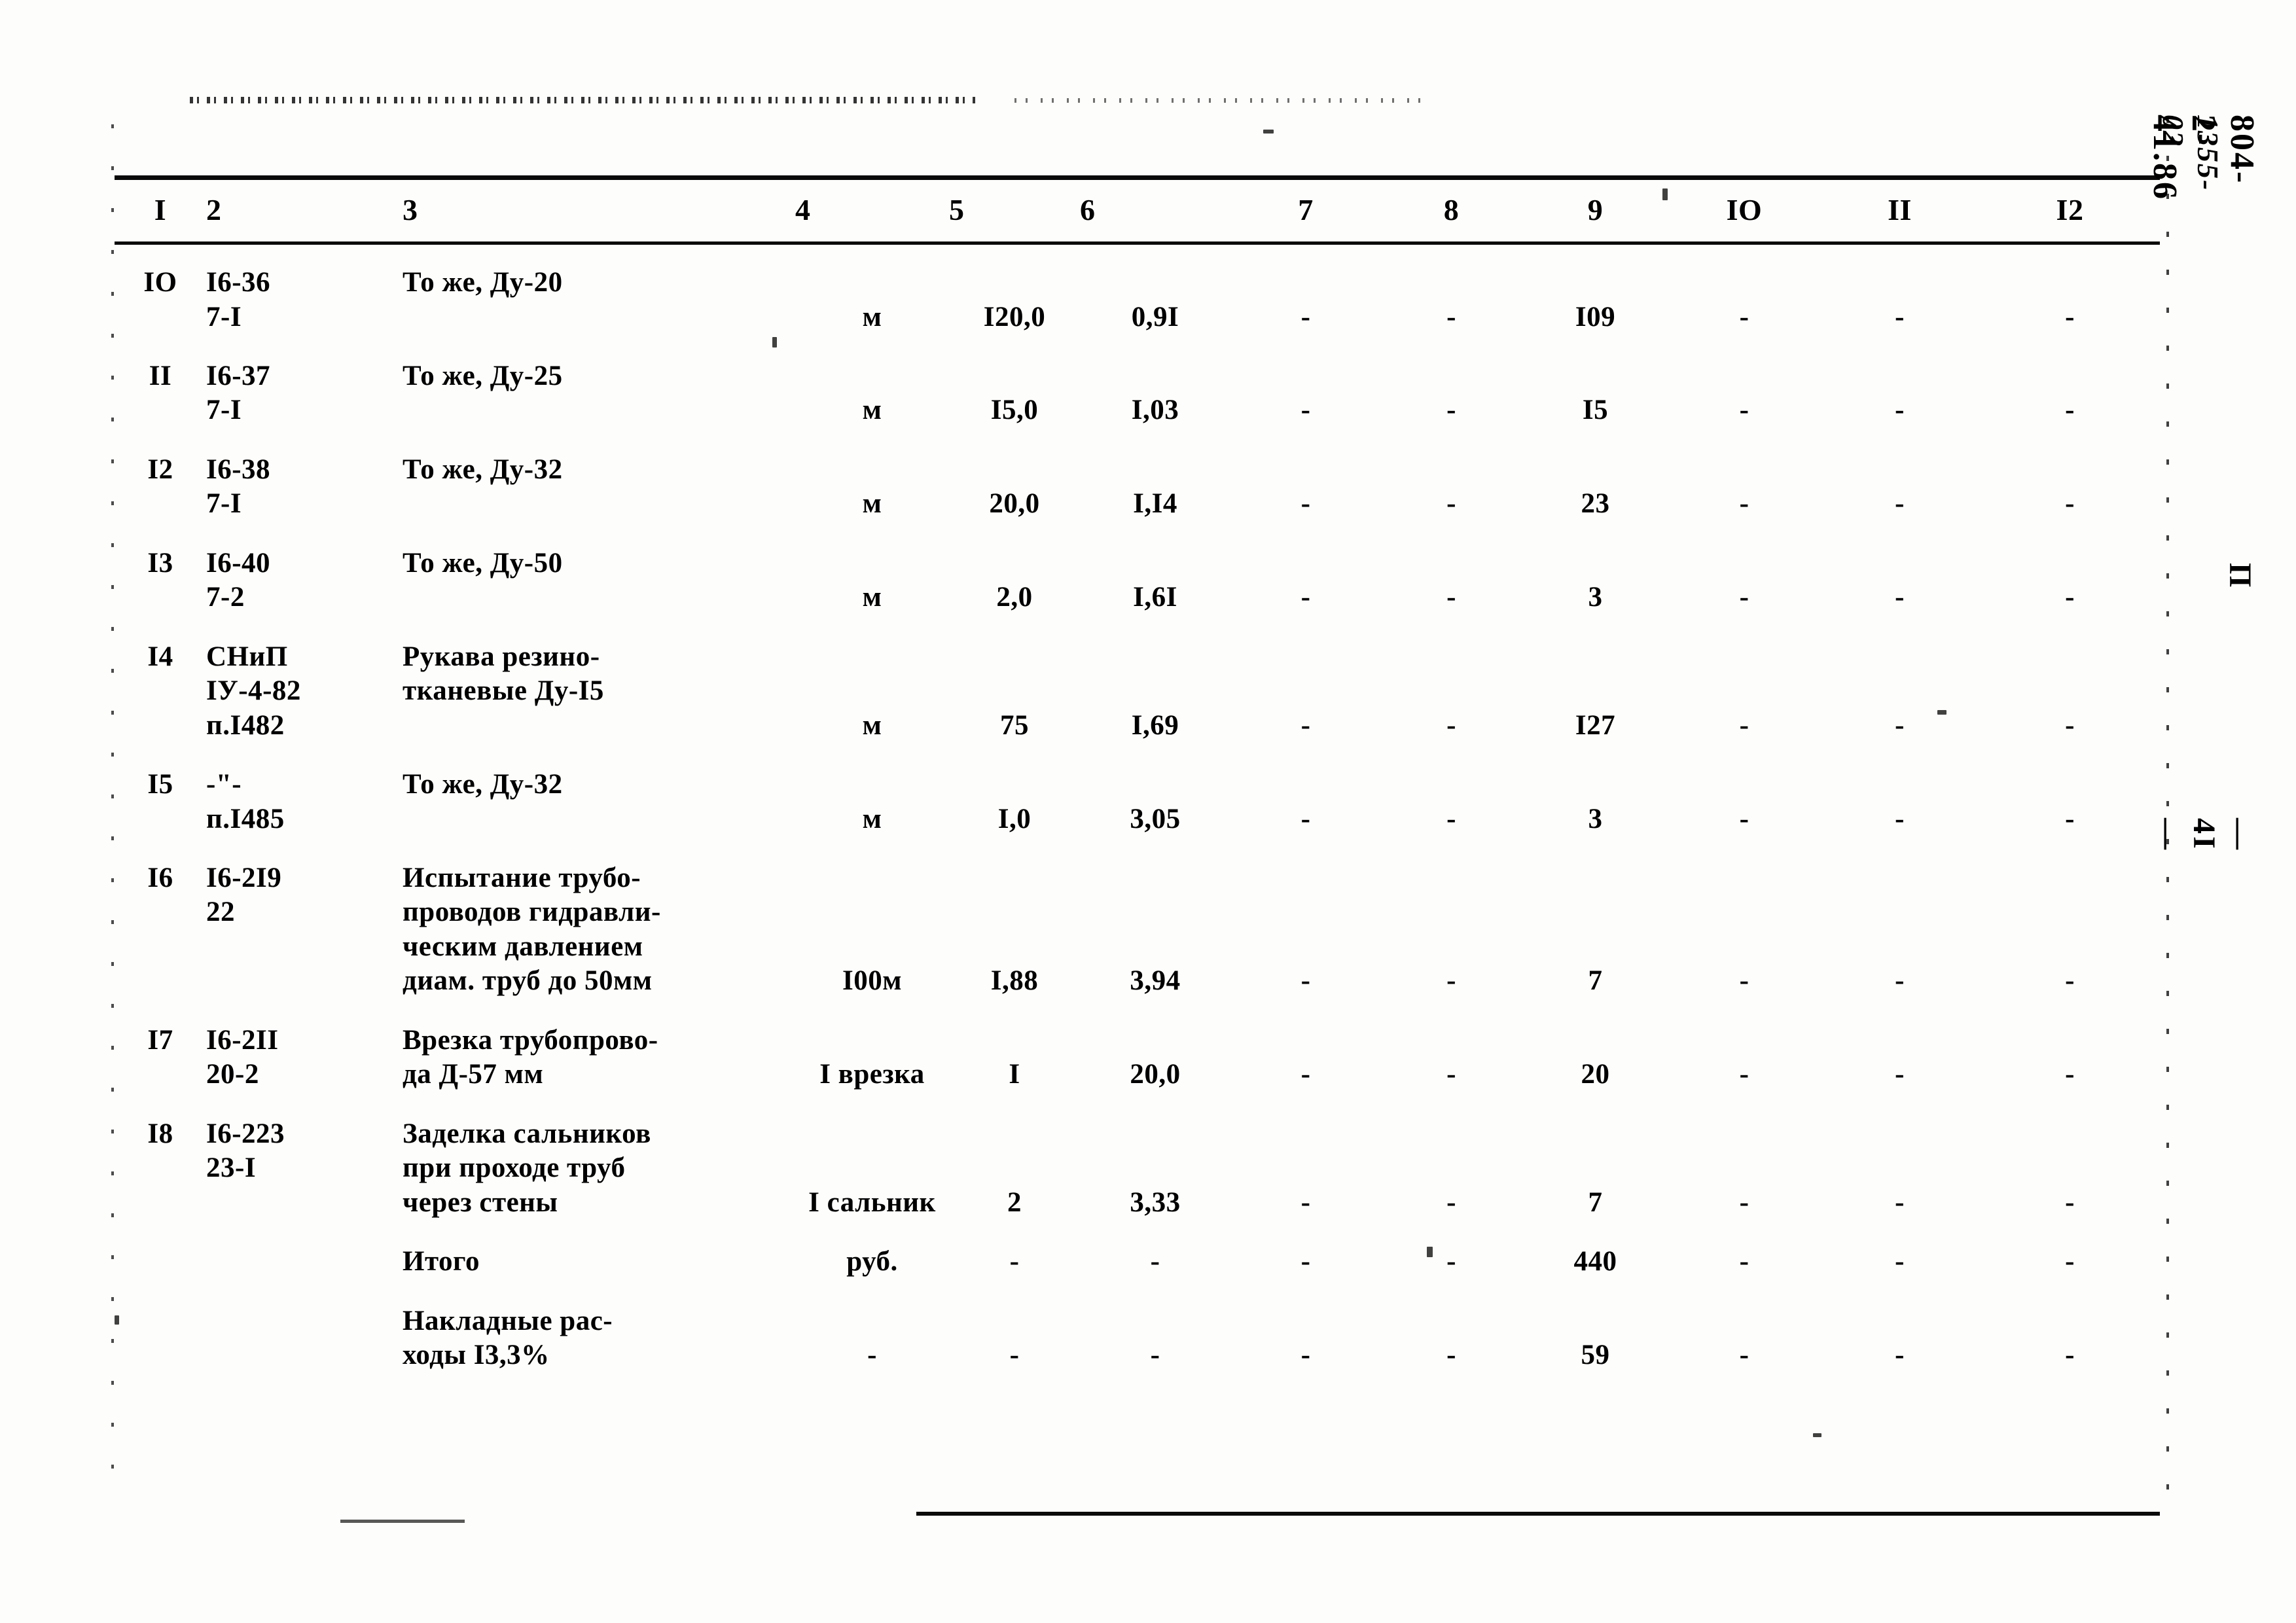  I want to click on column-header-8: 8, so click(1451, 210).